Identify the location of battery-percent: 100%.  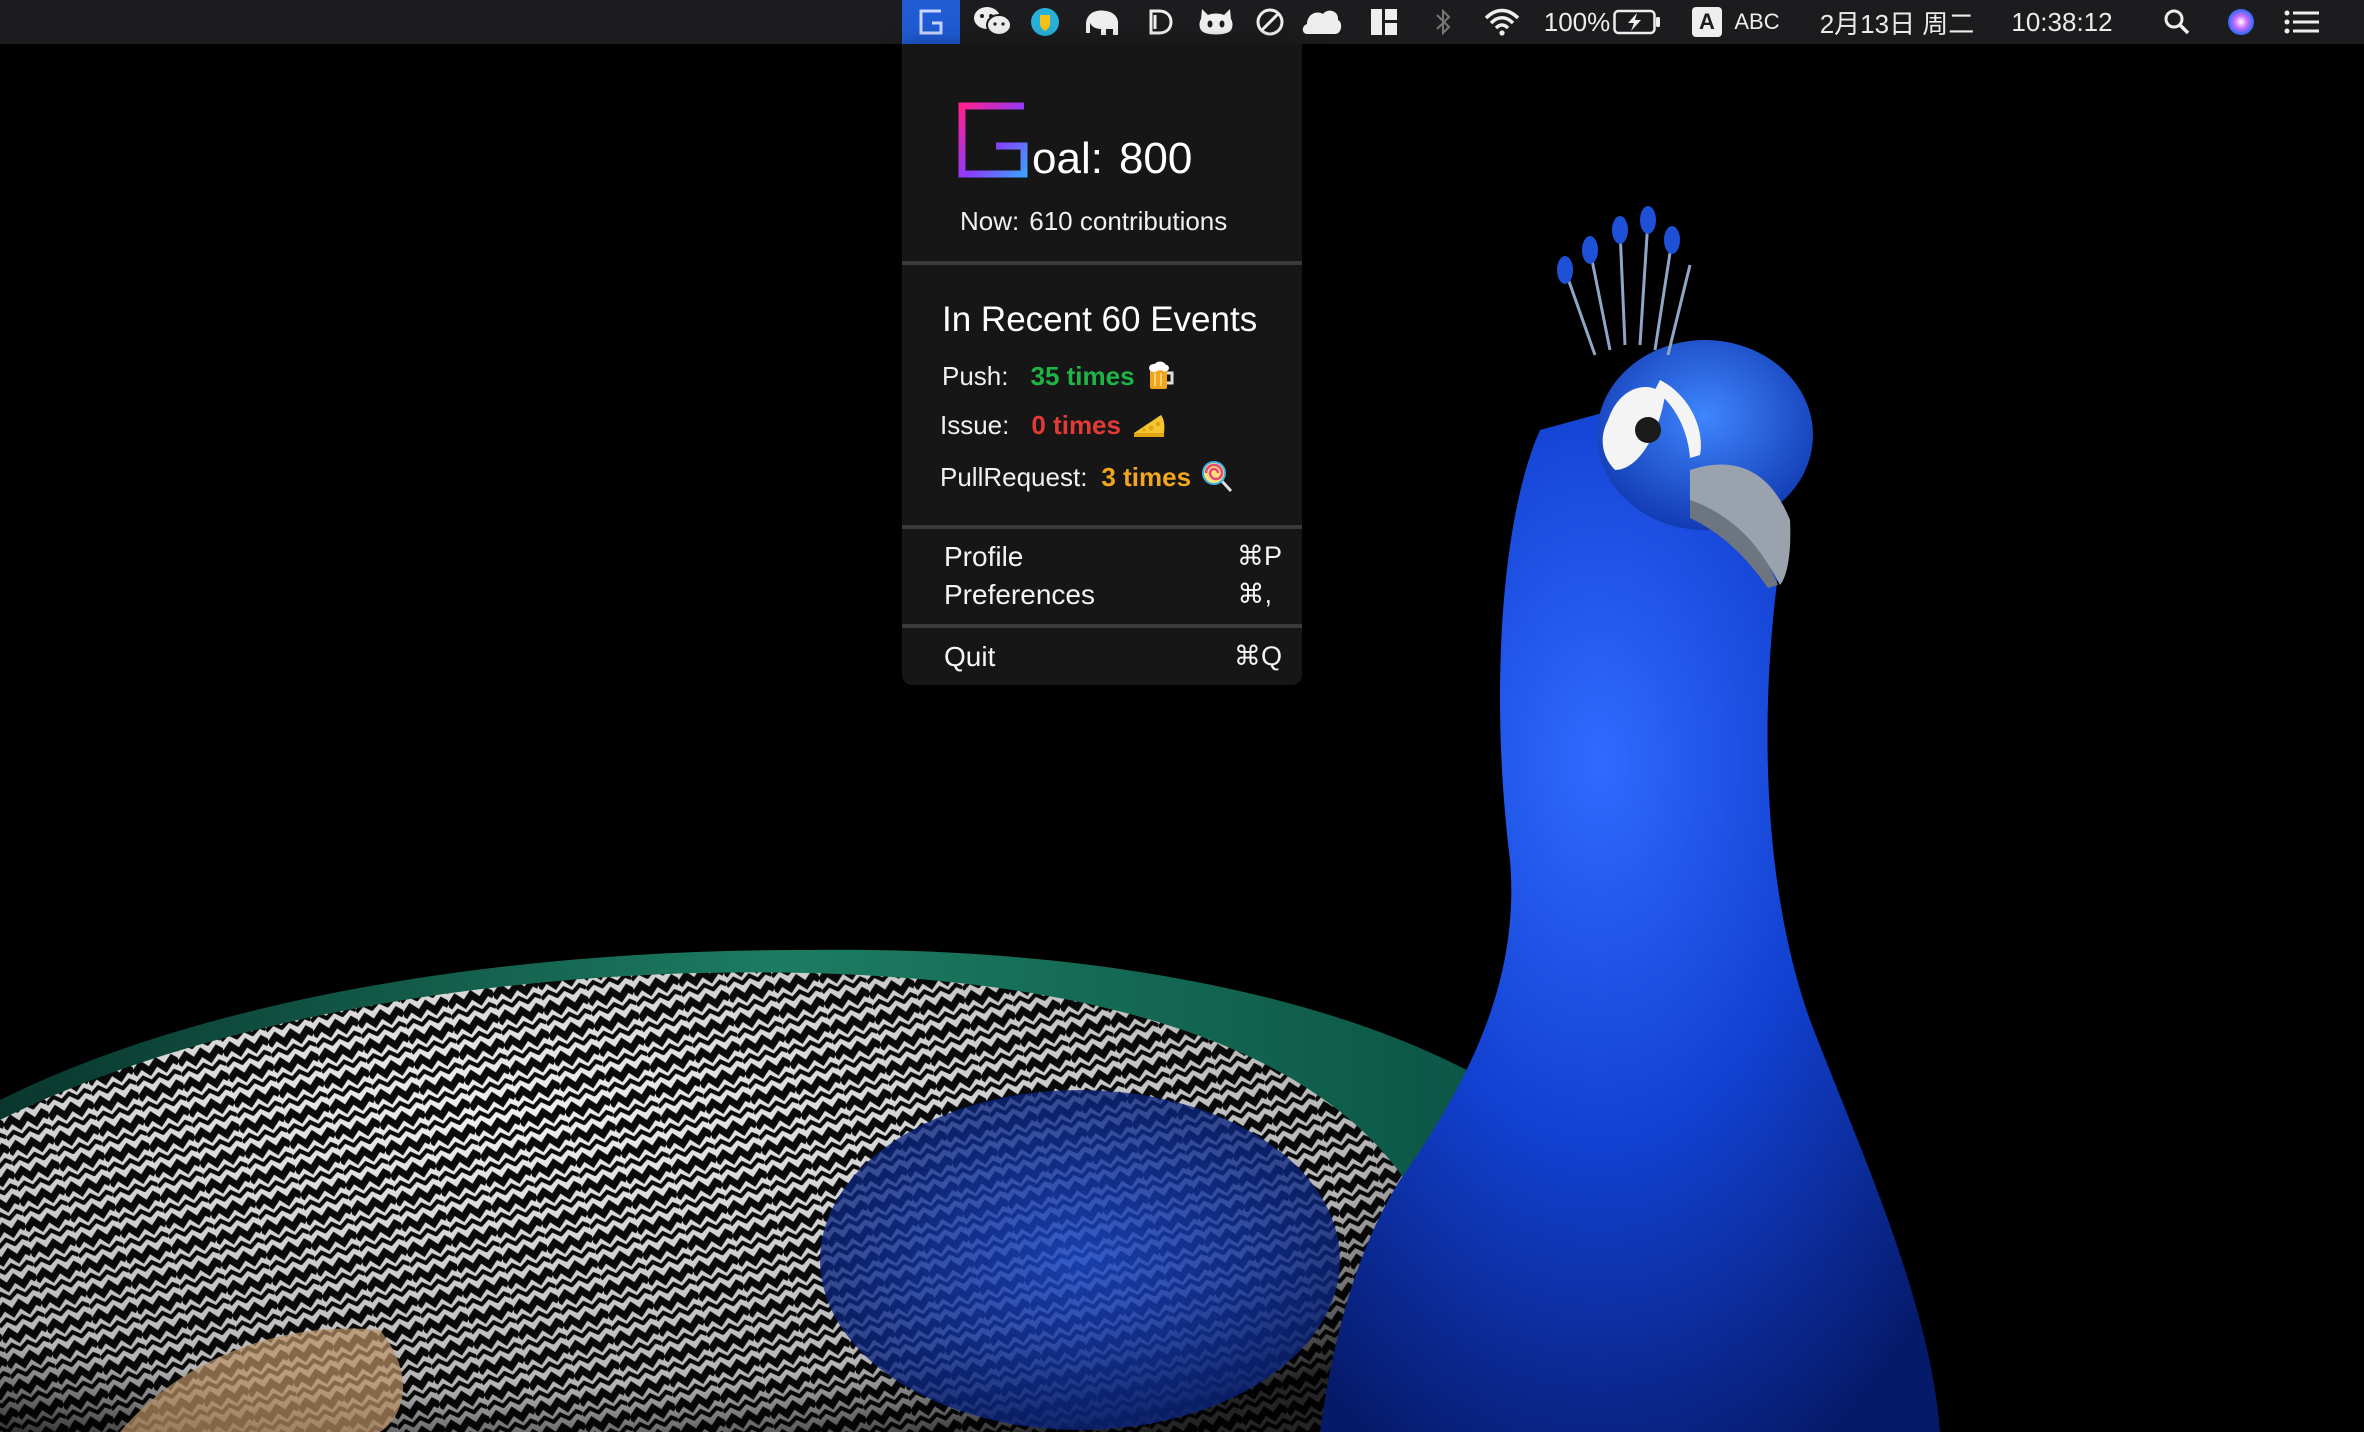
(1577, 21).